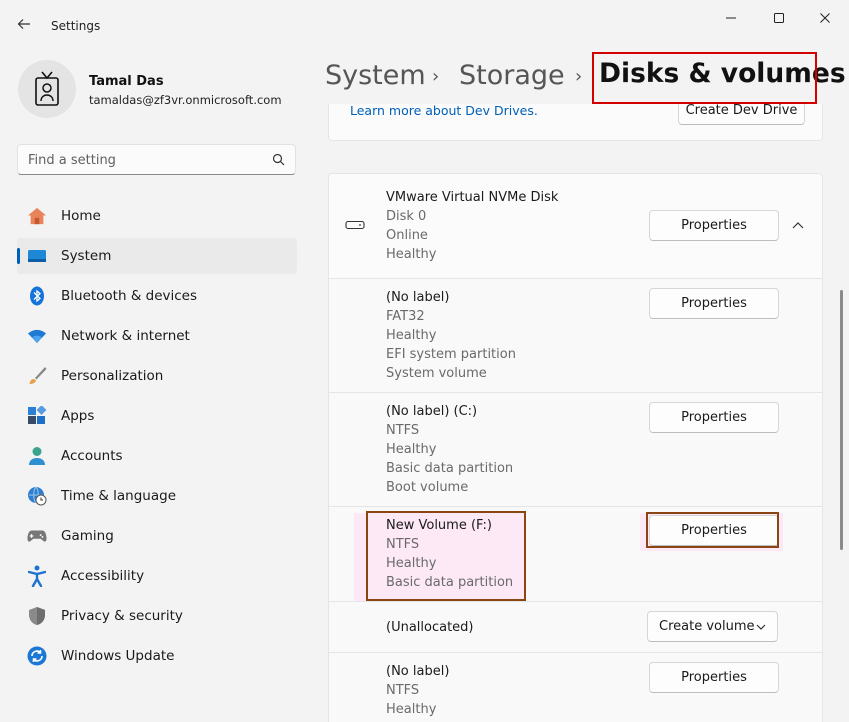  I want to click on sidebar-item-personalization: Personalization, so click(157, 376).